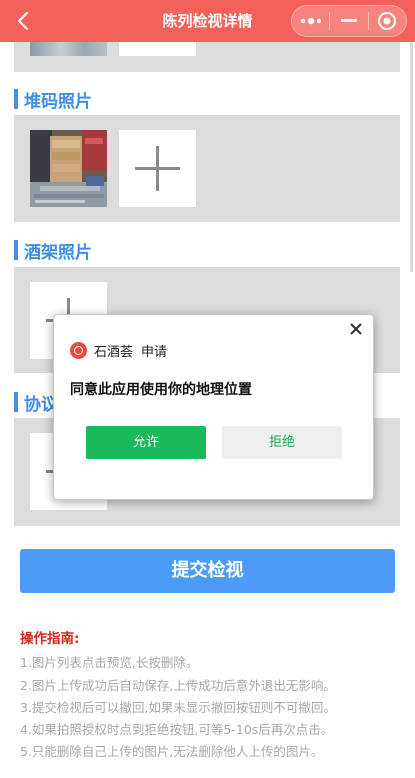 This screenshot has width=415, height=778. I want to click on request-label: 申请, so click(154, 352).